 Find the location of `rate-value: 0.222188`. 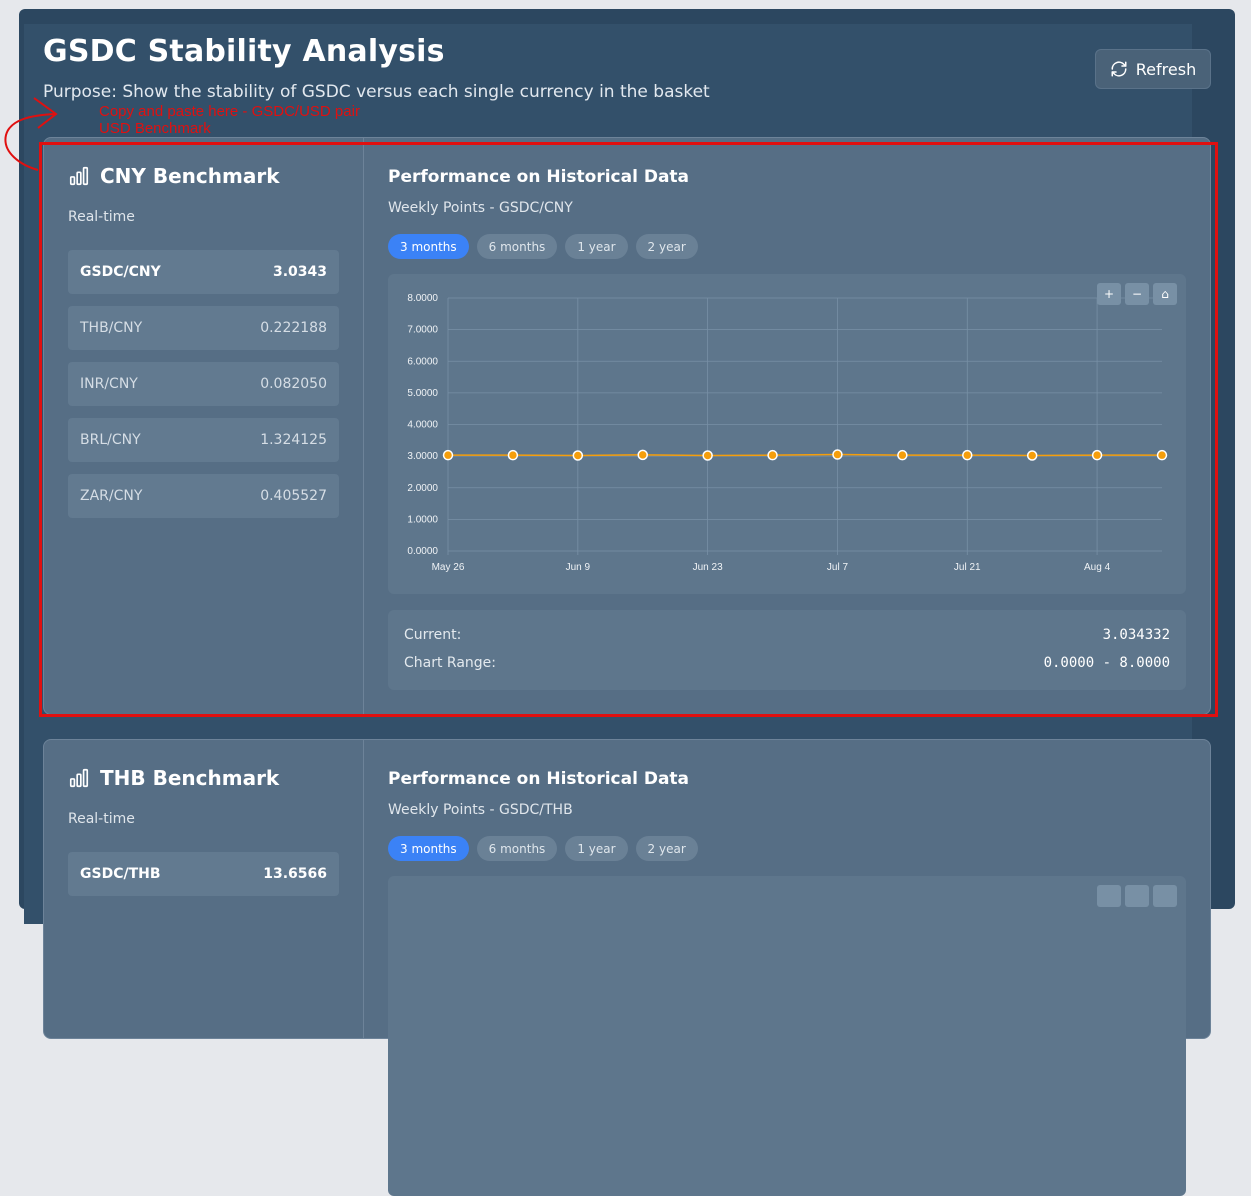

rate-value: 0.222188 is located at coordinates (293, 328).